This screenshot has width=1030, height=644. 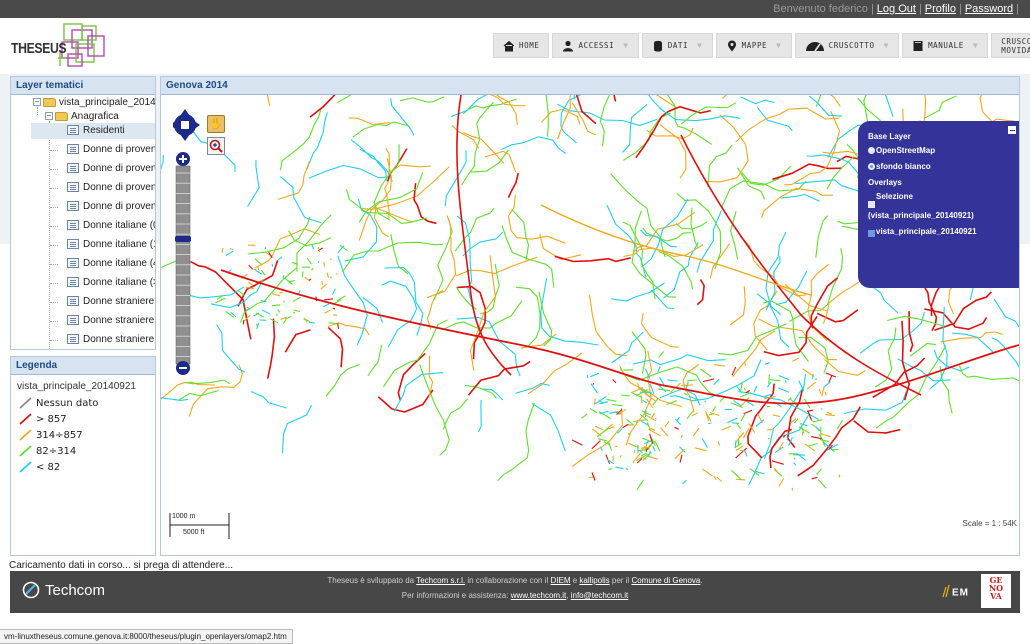 What do you see at coordinates (184, 516) in the screenshot?
I see `scale-metric-label: 1000 m` at bounding box center [184, 516].